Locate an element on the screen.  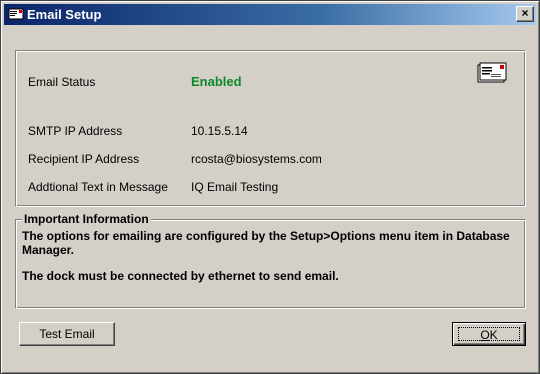
email-status-label: Email Status is located at coordinates (62, 82).